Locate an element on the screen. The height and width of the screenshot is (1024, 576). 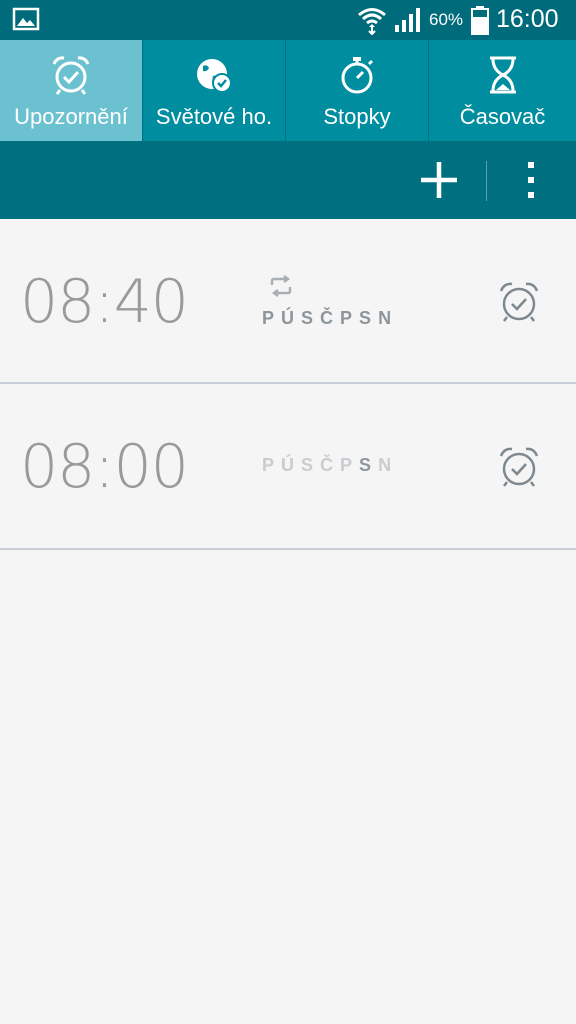
tab-timer: Časovač is located at coordinates (502, 90).